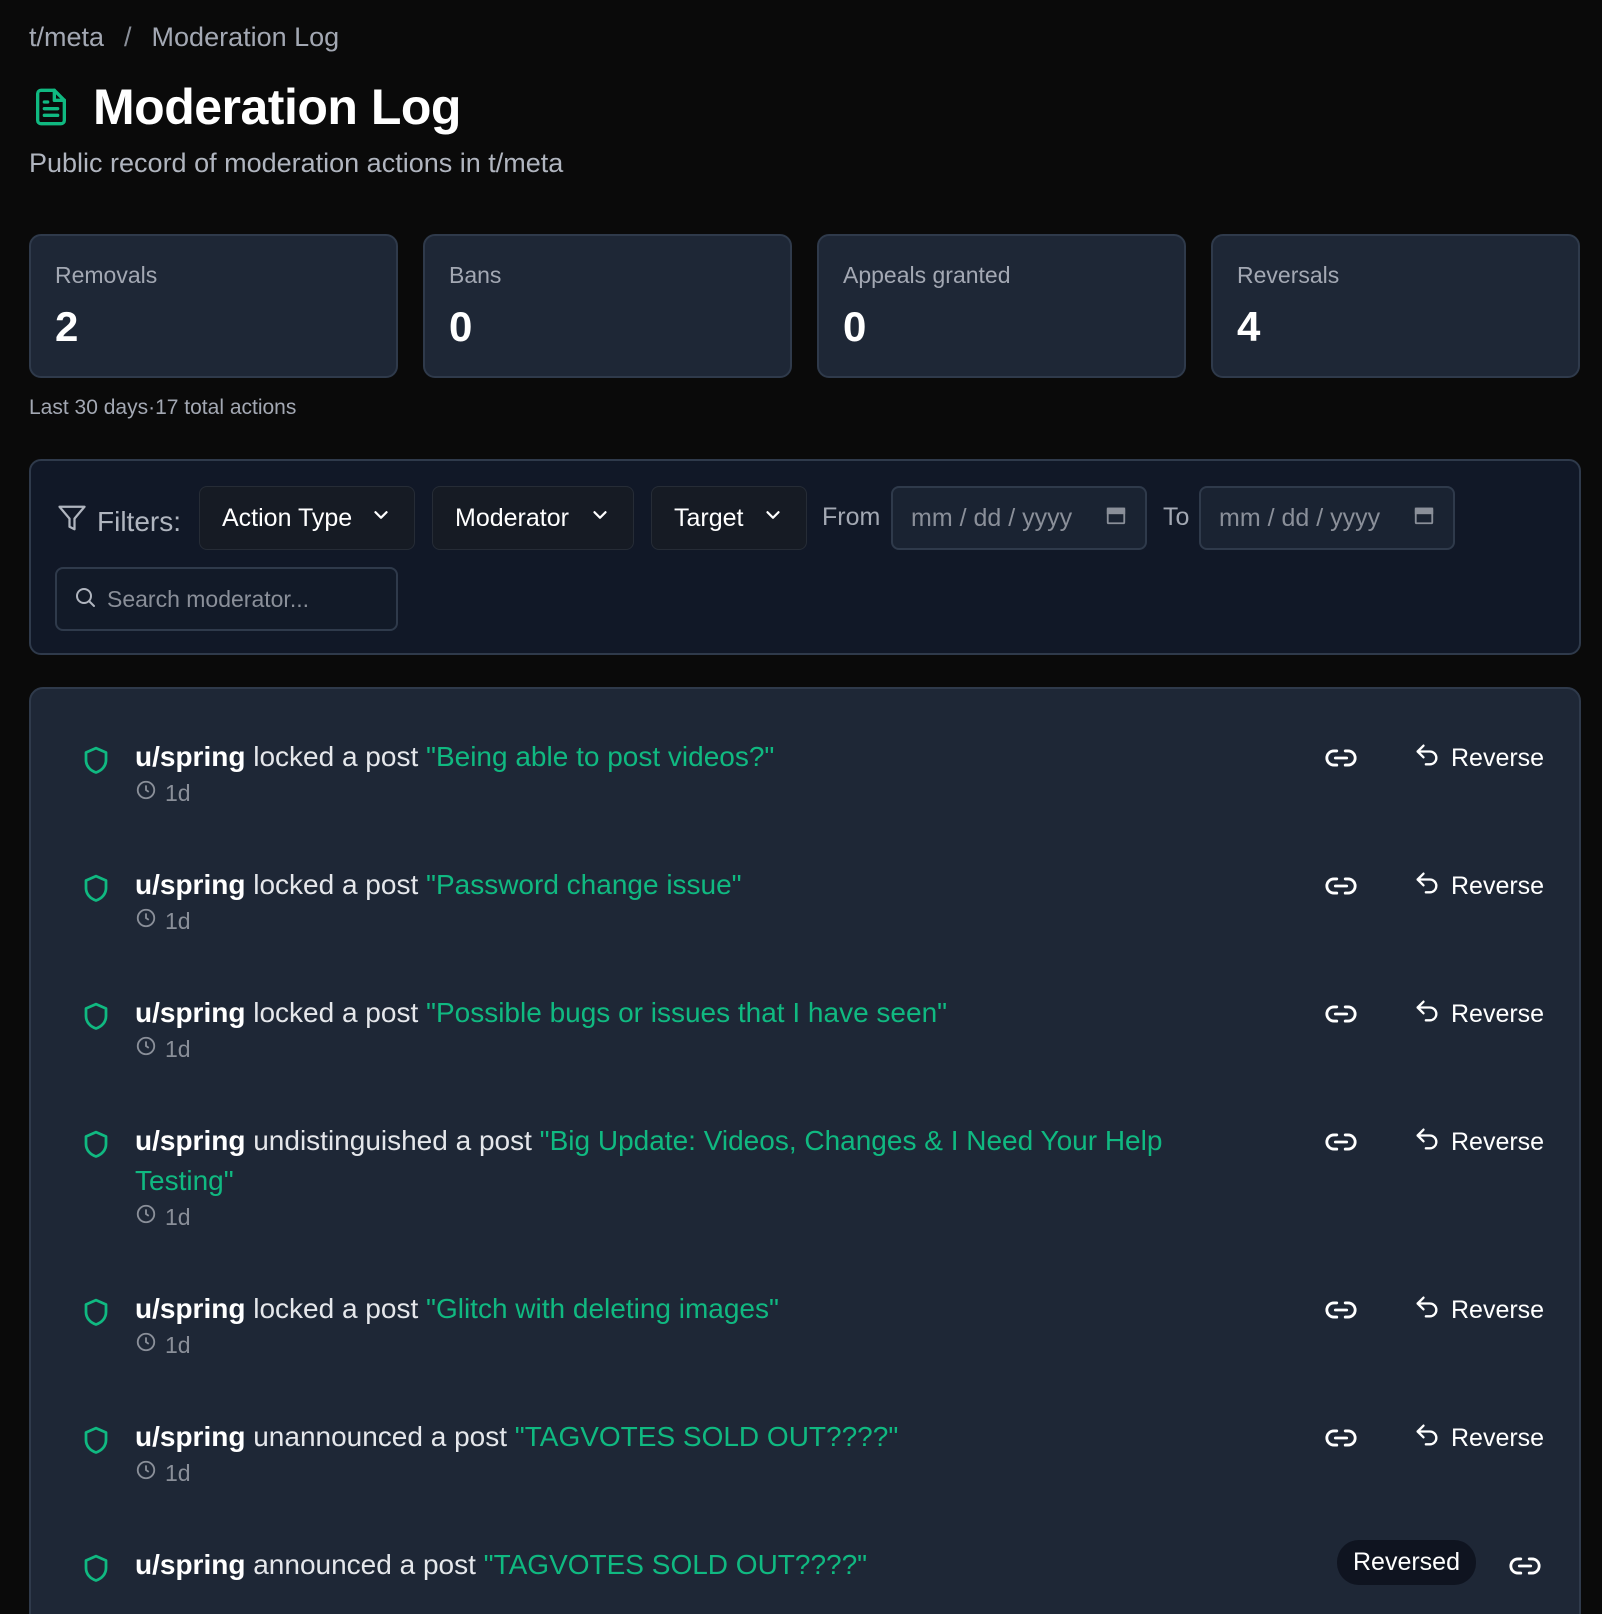  I want to click on search-moderator-input, so click(247, 599).